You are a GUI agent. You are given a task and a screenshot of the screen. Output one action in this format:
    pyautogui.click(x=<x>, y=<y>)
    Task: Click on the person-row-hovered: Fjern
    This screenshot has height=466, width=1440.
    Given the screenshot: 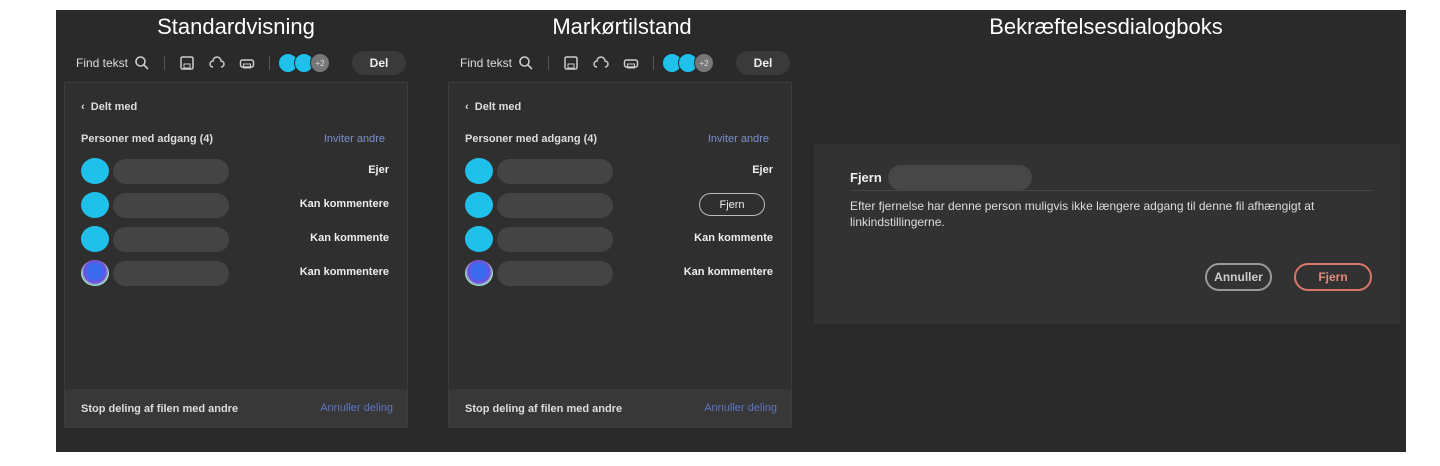 What is the action you would take?
    pyautogui.click(x=623, y=205)
    